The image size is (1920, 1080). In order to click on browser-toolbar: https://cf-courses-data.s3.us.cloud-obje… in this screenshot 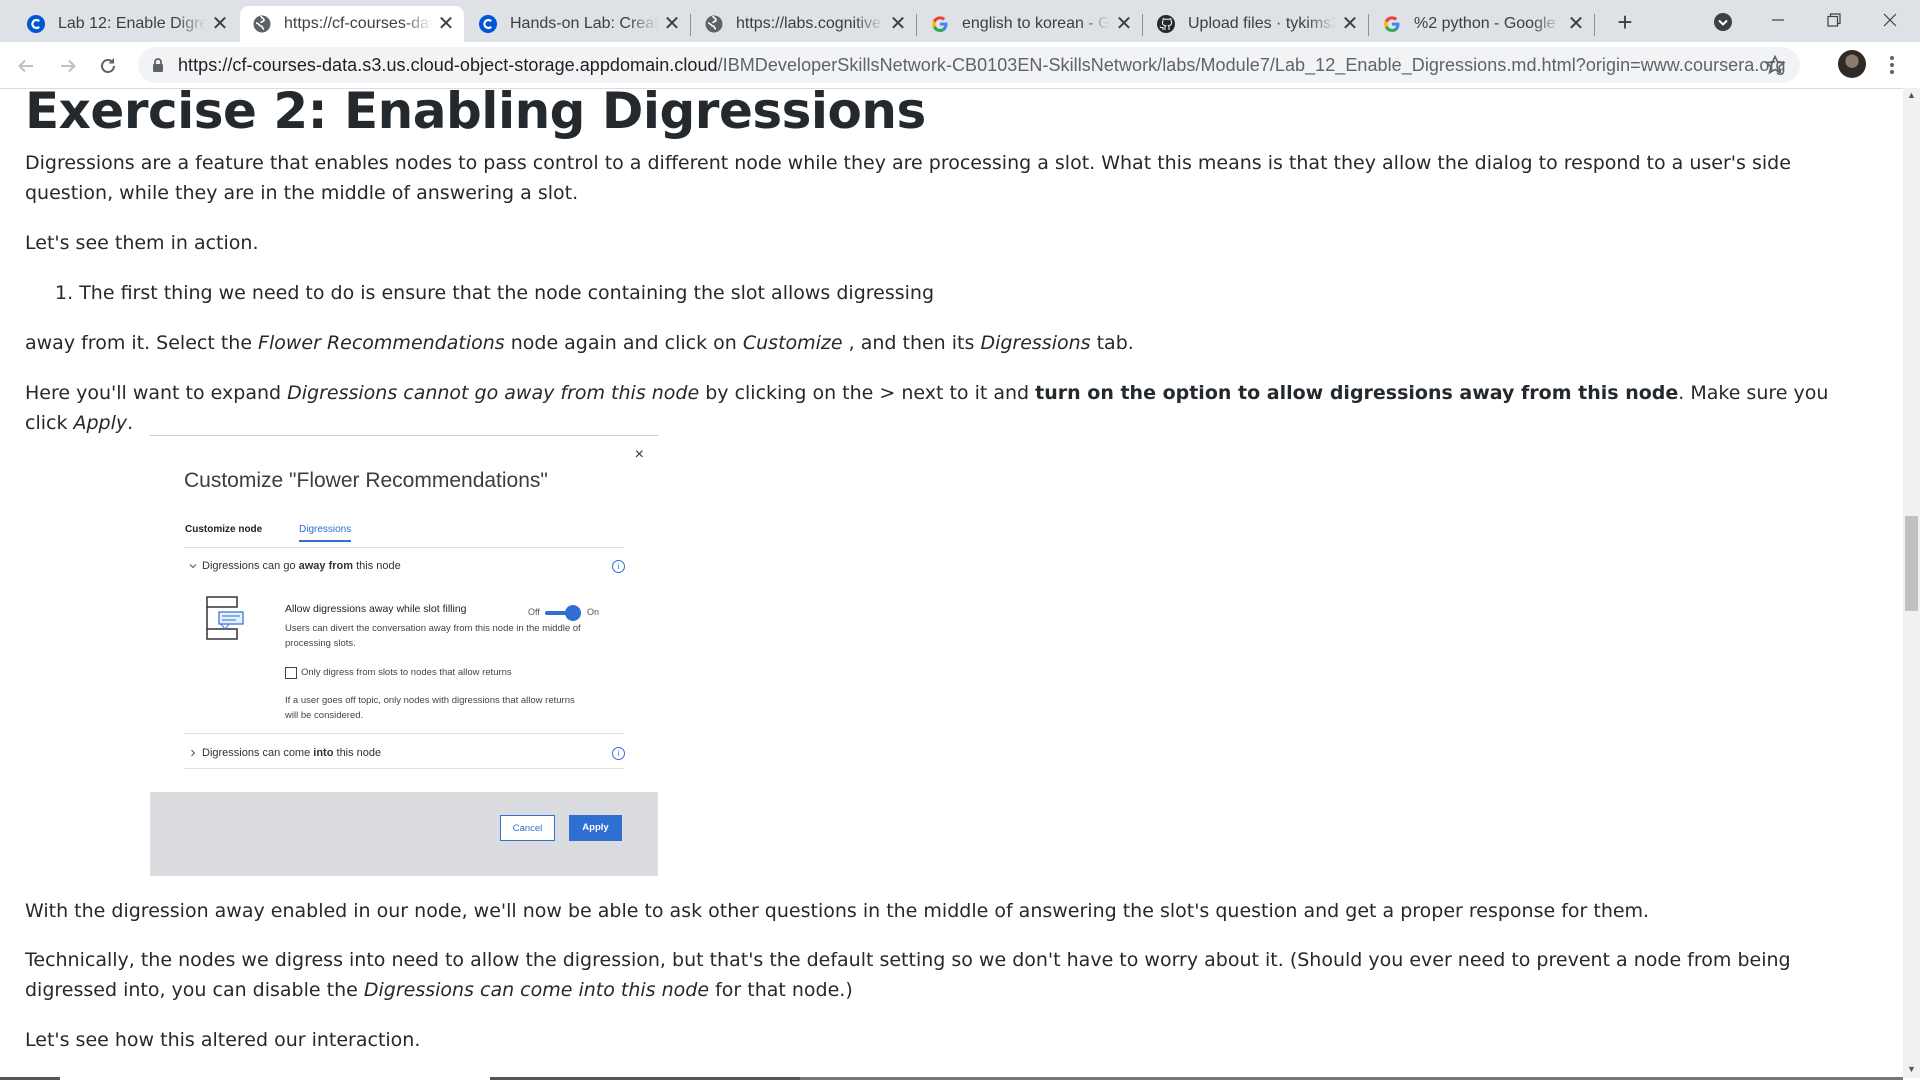, I will do `click(960, 65)`.